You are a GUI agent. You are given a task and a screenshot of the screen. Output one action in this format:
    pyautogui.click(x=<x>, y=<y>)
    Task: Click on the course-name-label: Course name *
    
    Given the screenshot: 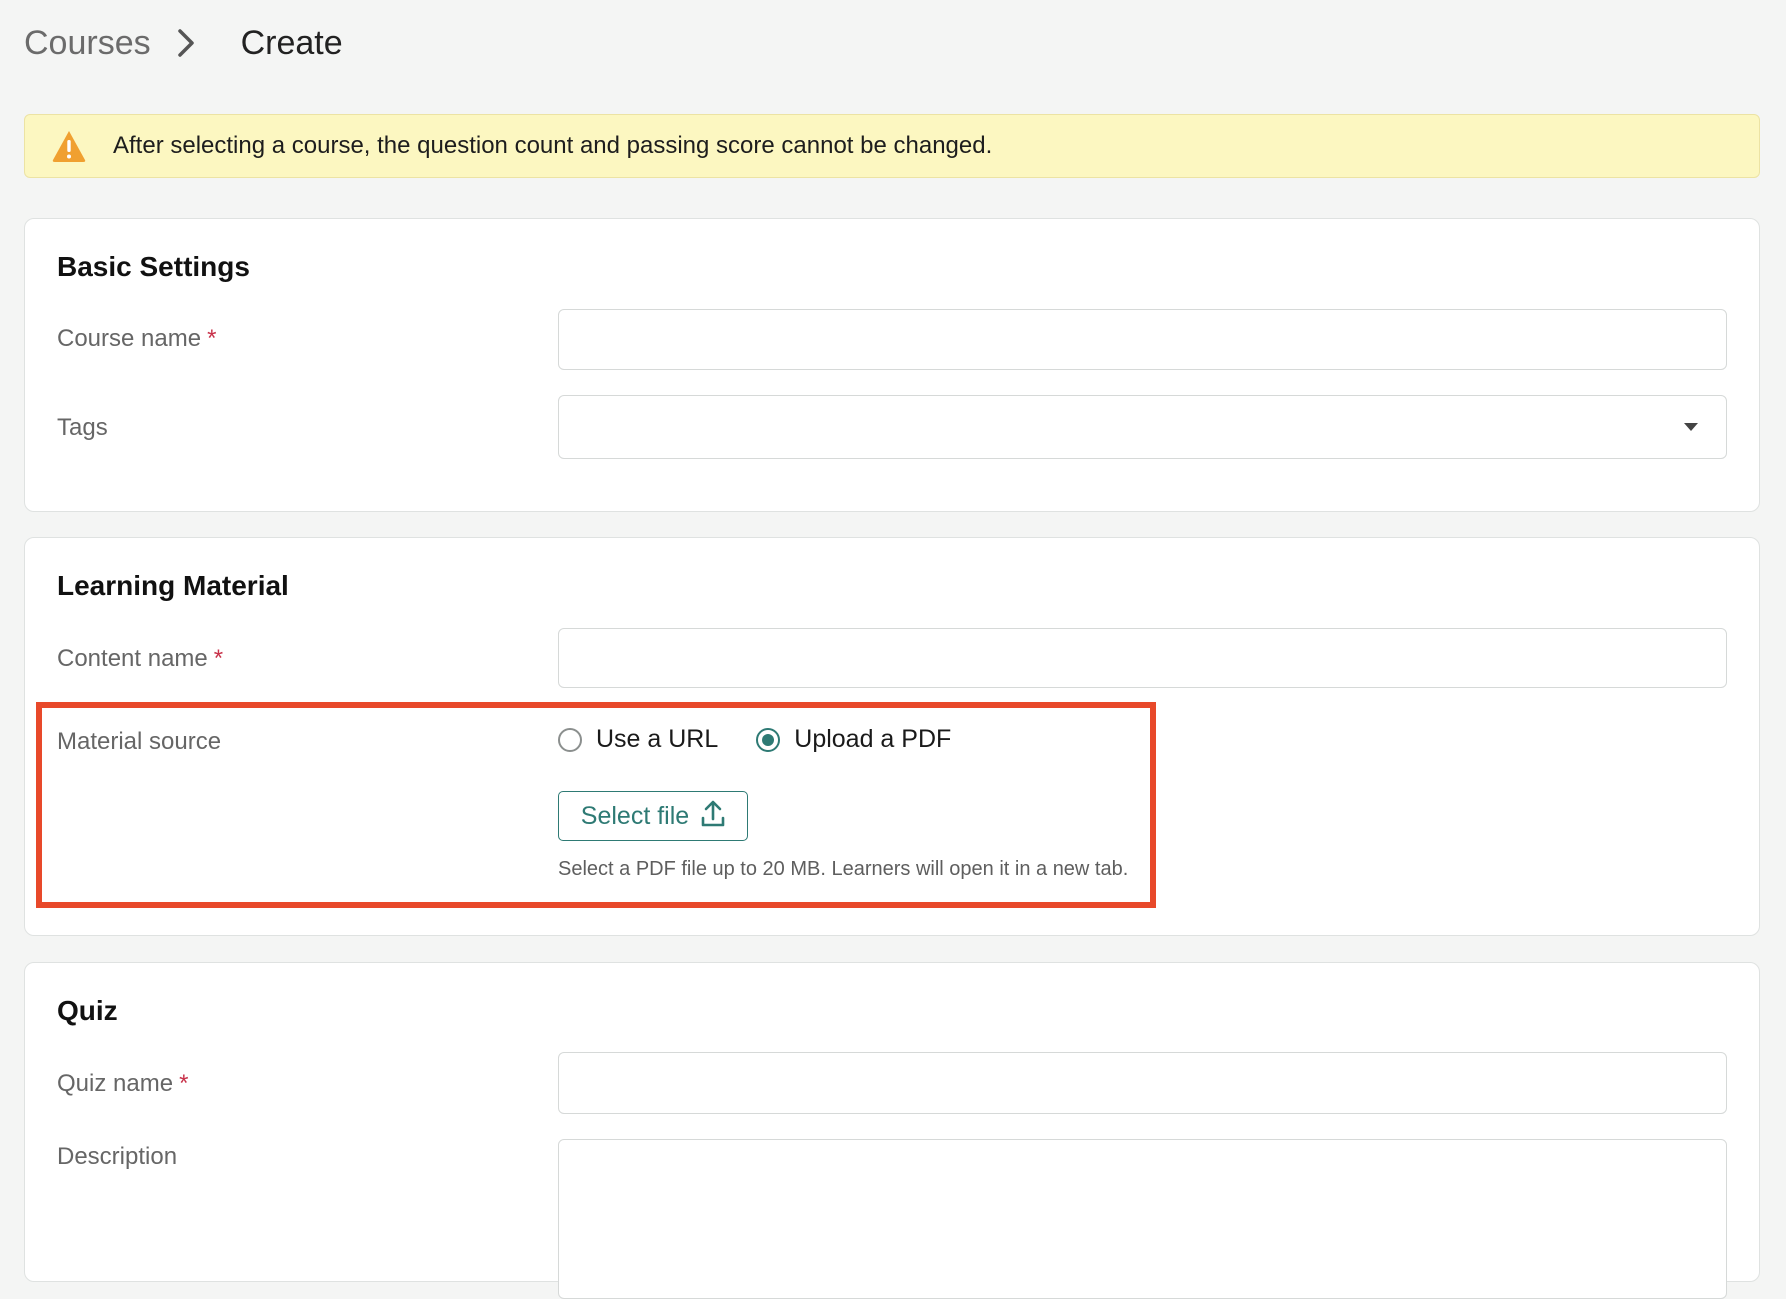 What is the action you would take?
    pyautogui.click(x=136, y=339)
    